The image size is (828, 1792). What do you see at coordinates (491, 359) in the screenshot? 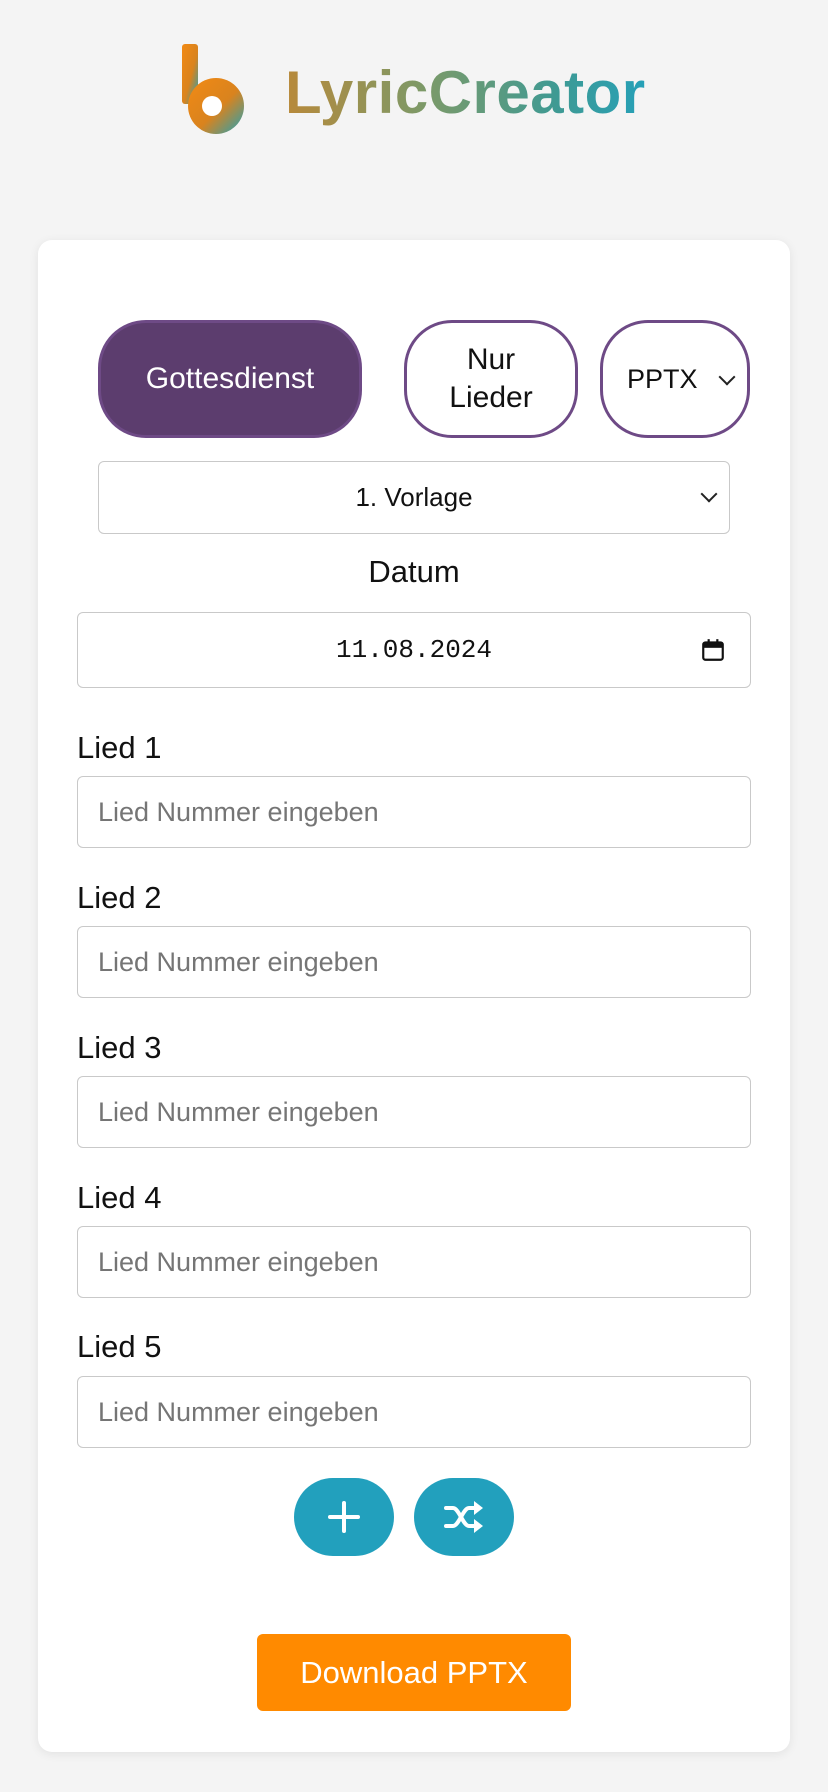
I see `mode-nur-lieder-label-line1: Nur` at bounding box center [491, 359].